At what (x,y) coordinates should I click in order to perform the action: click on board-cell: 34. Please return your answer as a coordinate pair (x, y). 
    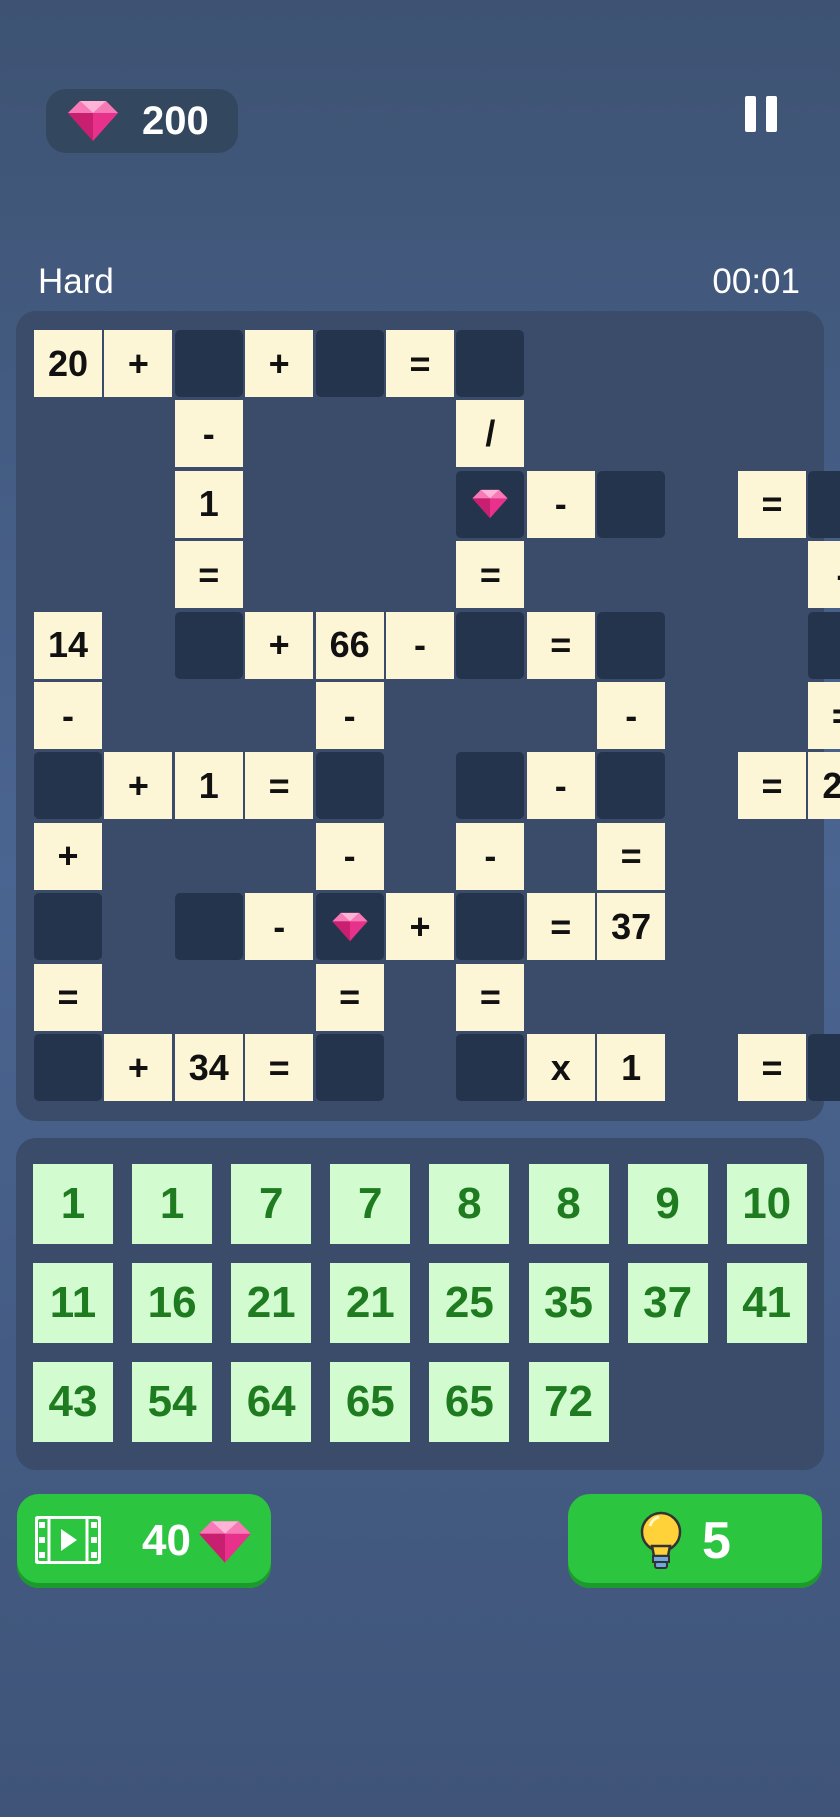
    Looking at the image, I should click on (208, 1067).